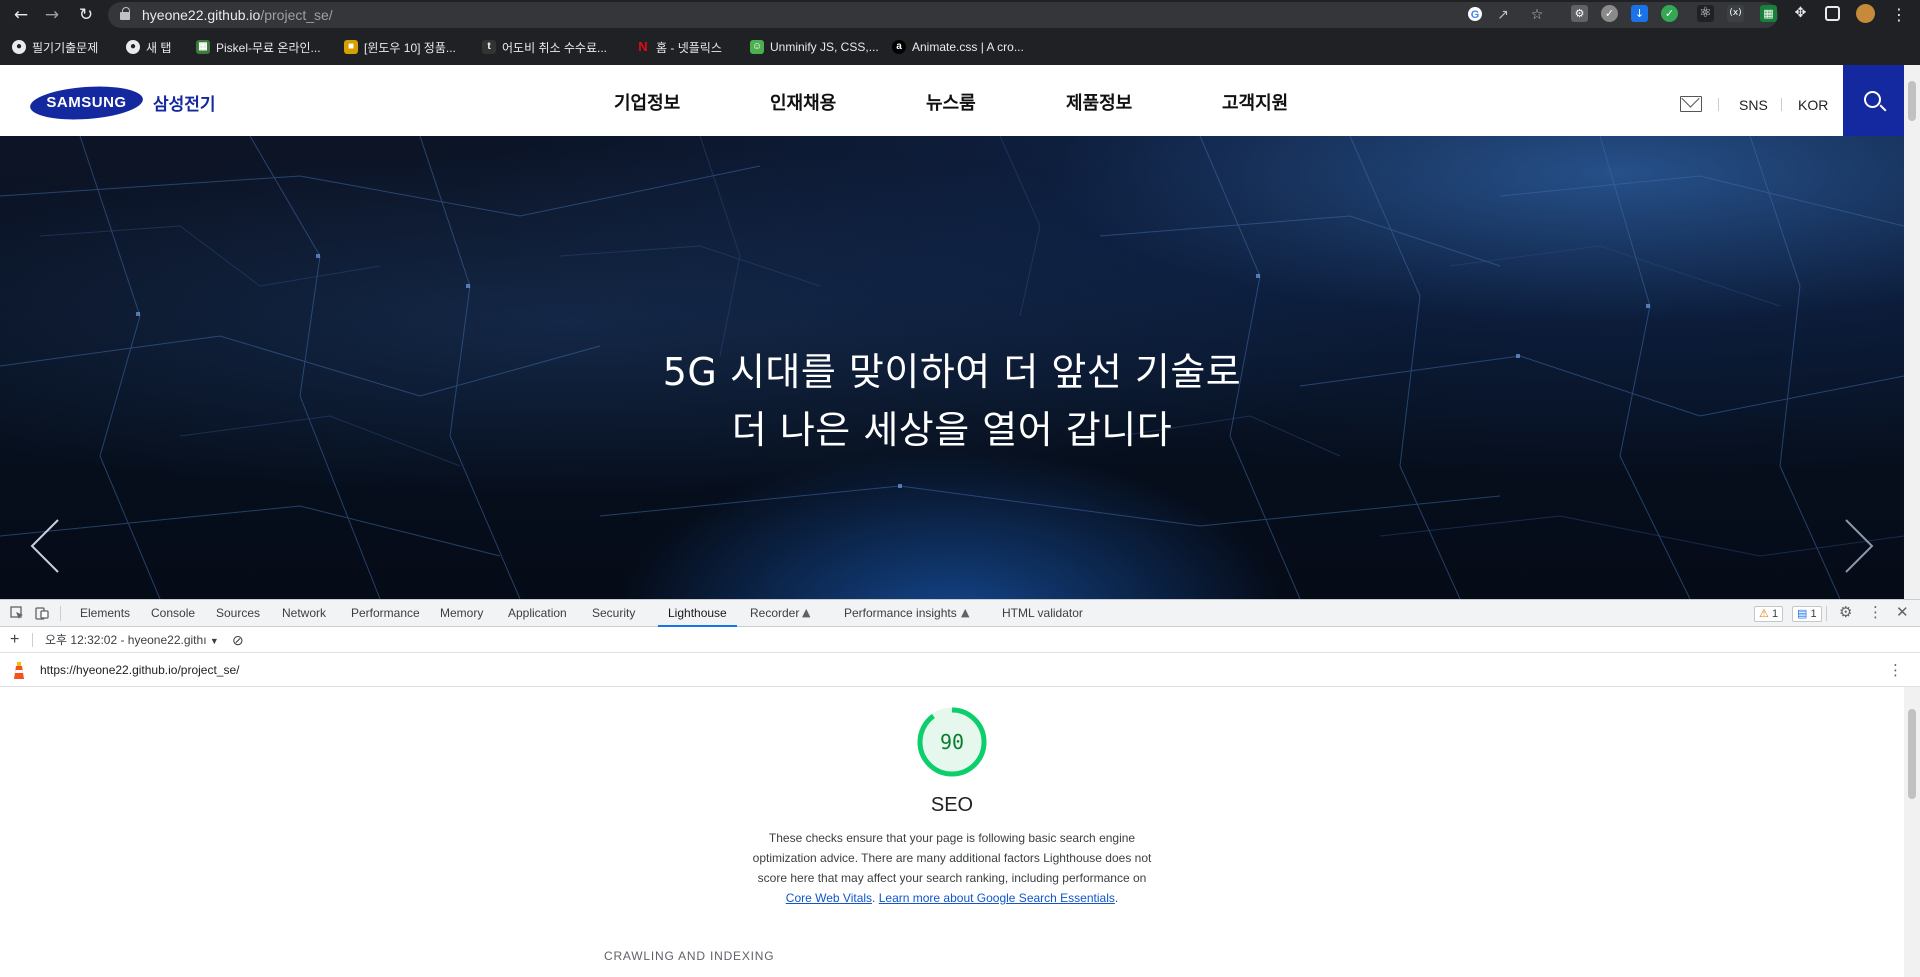 This screenshot has height=977, width=1920. What do you see at coordinates (52, 15) in the screenshot?
I see `forward-arrow-icon: →` at bounding box center [52, 15].